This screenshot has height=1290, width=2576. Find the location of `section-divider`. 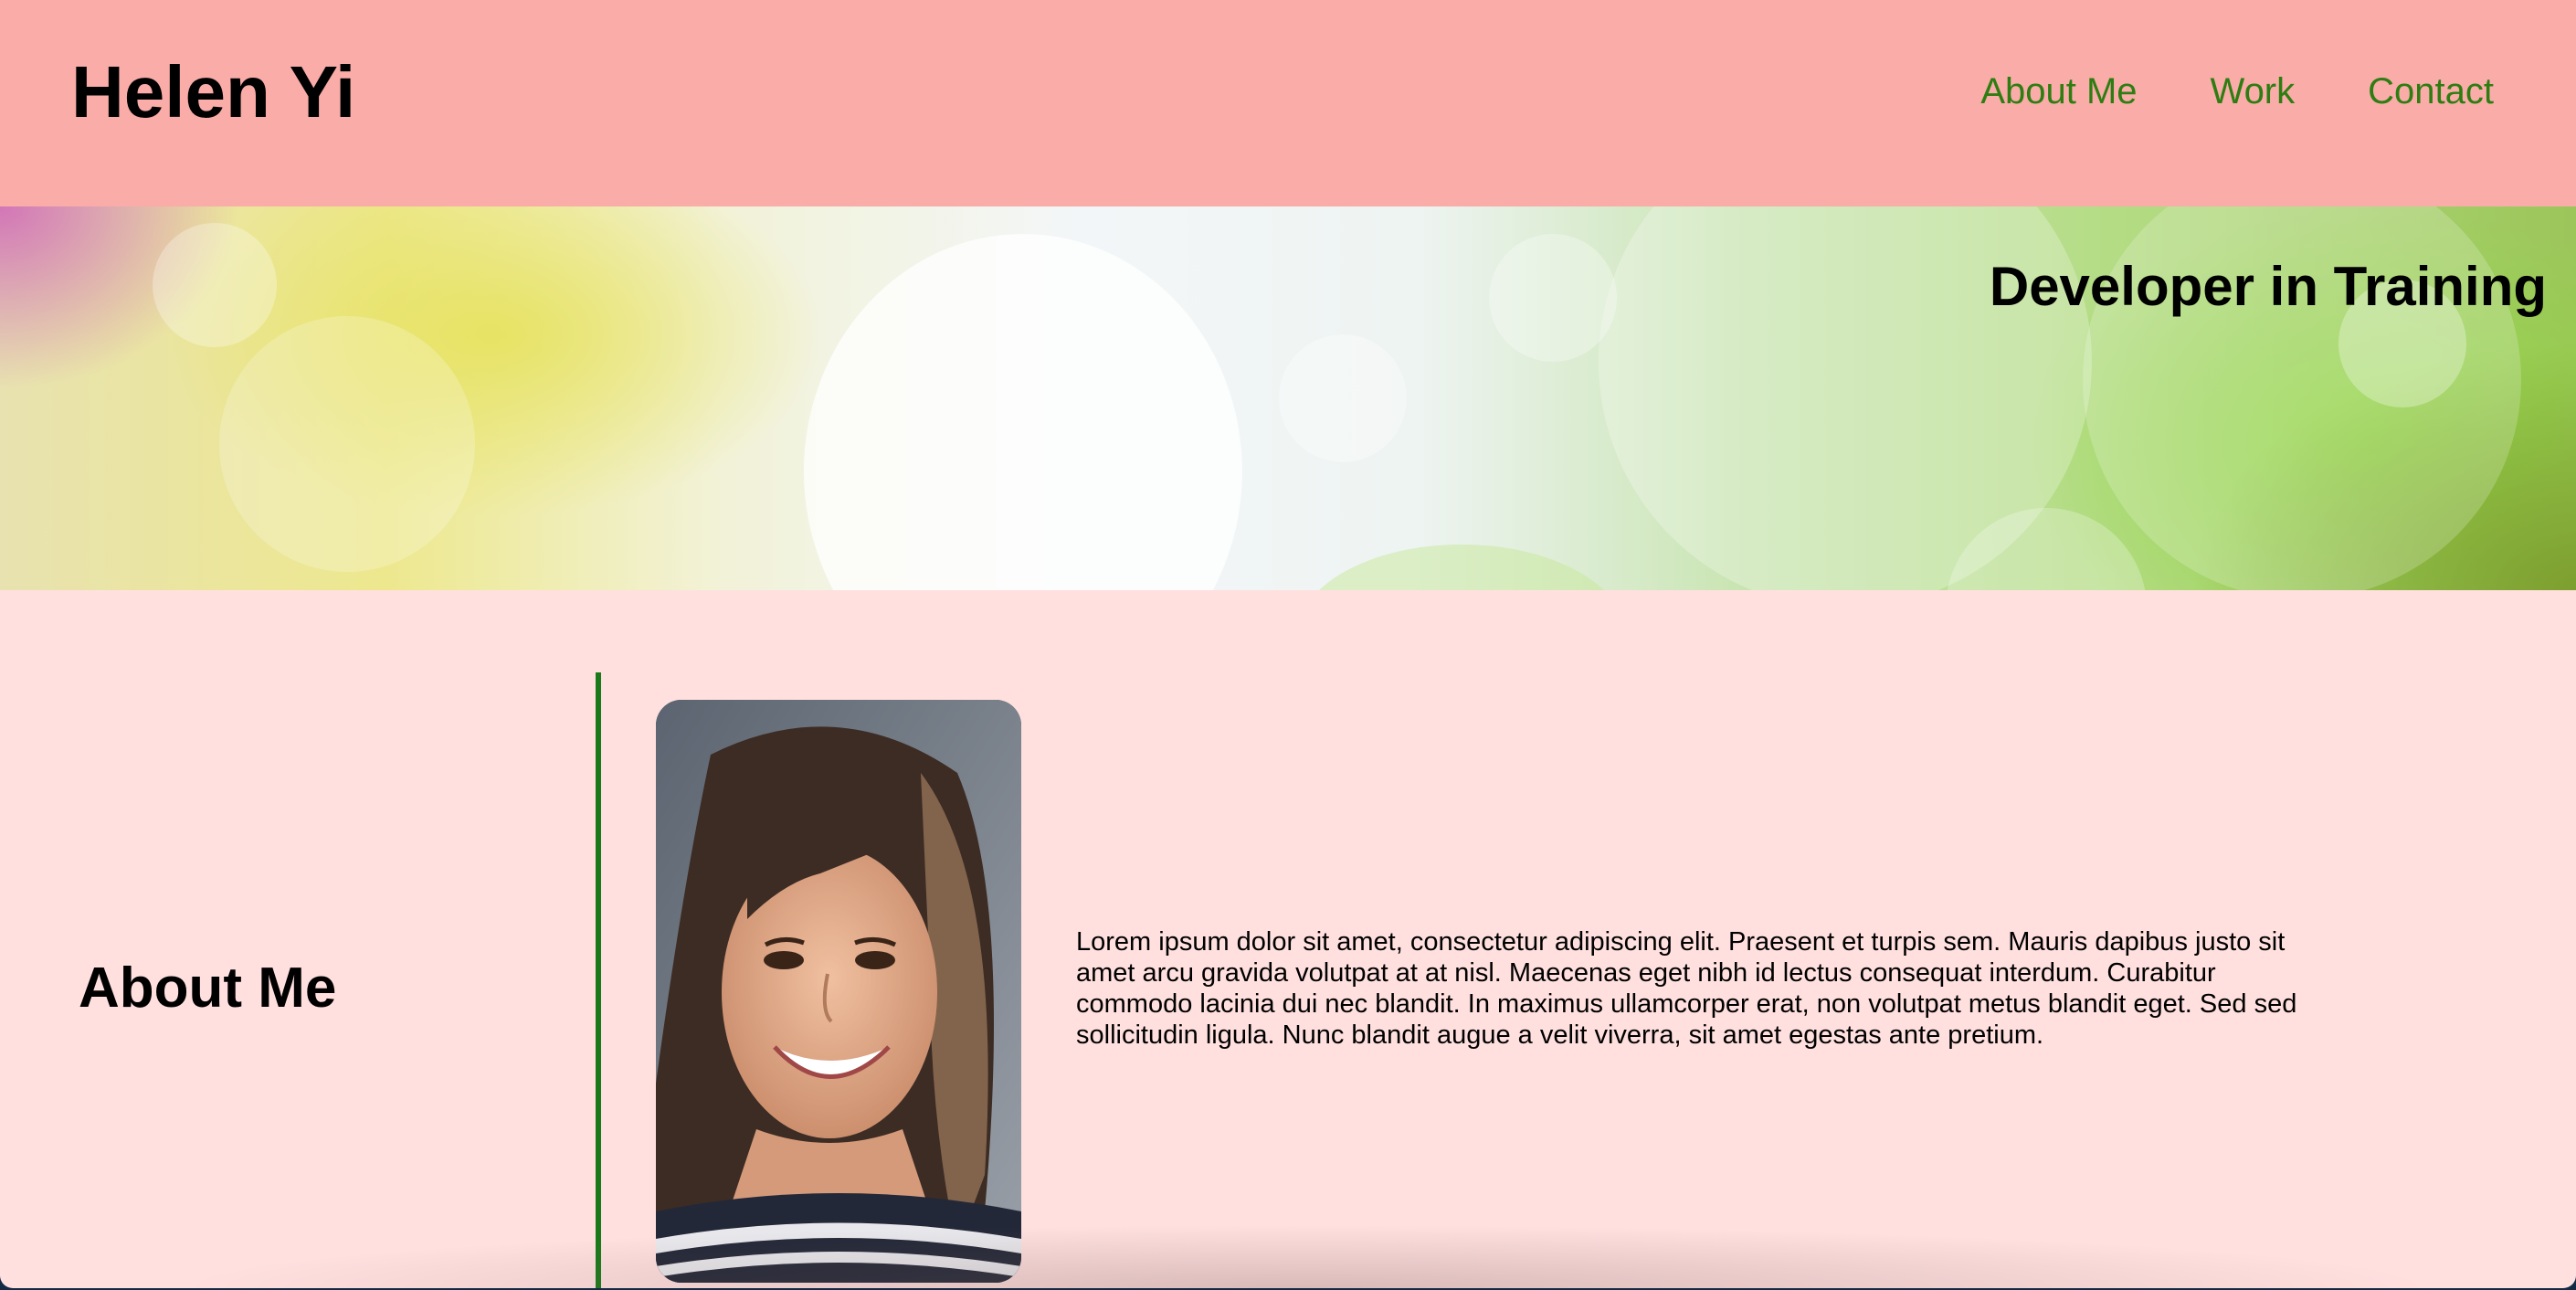

section-divider is located at coordinates (598, 980).